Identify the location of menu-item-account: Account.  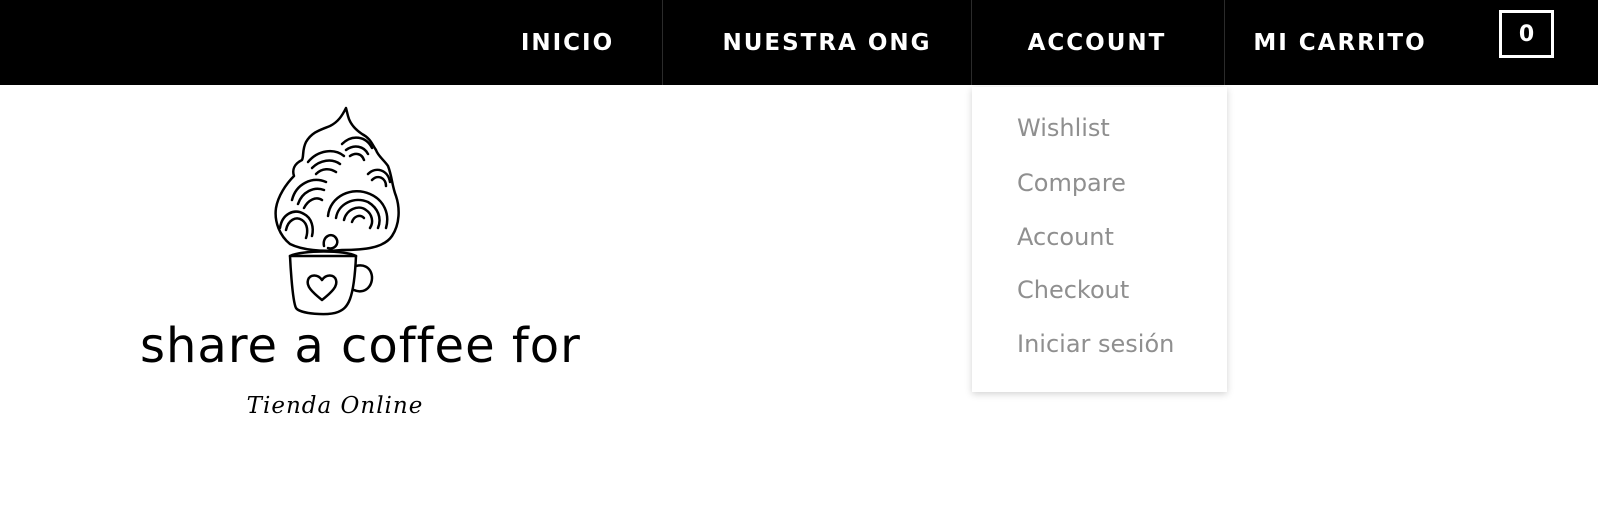
(1065, 237).